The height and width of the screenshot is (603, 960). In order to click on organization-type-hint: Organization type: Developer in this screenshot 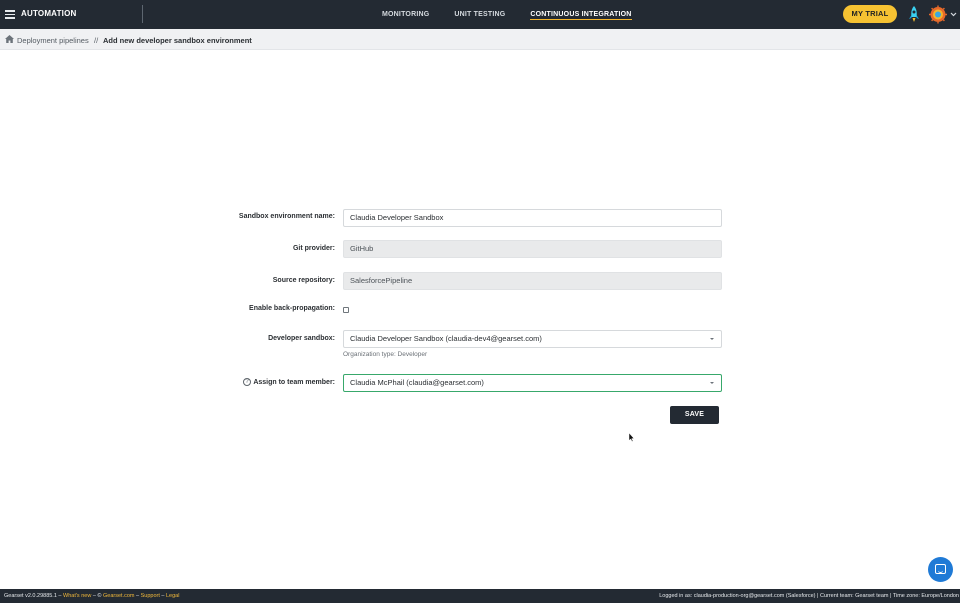, I will do `click(385, 354)`.